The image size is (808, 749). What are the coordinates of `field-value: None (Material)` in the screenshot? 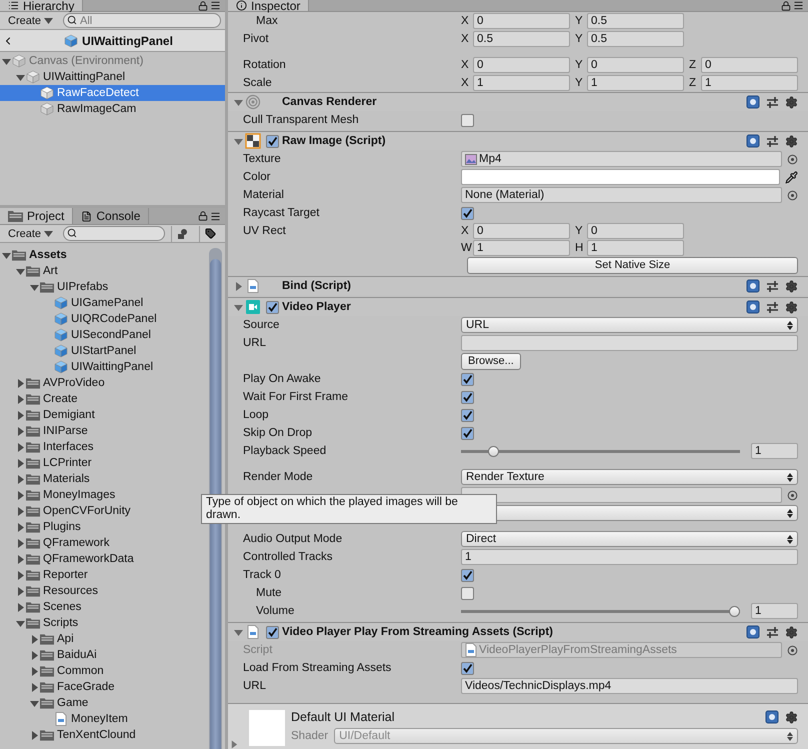 It's located at (504, 195).